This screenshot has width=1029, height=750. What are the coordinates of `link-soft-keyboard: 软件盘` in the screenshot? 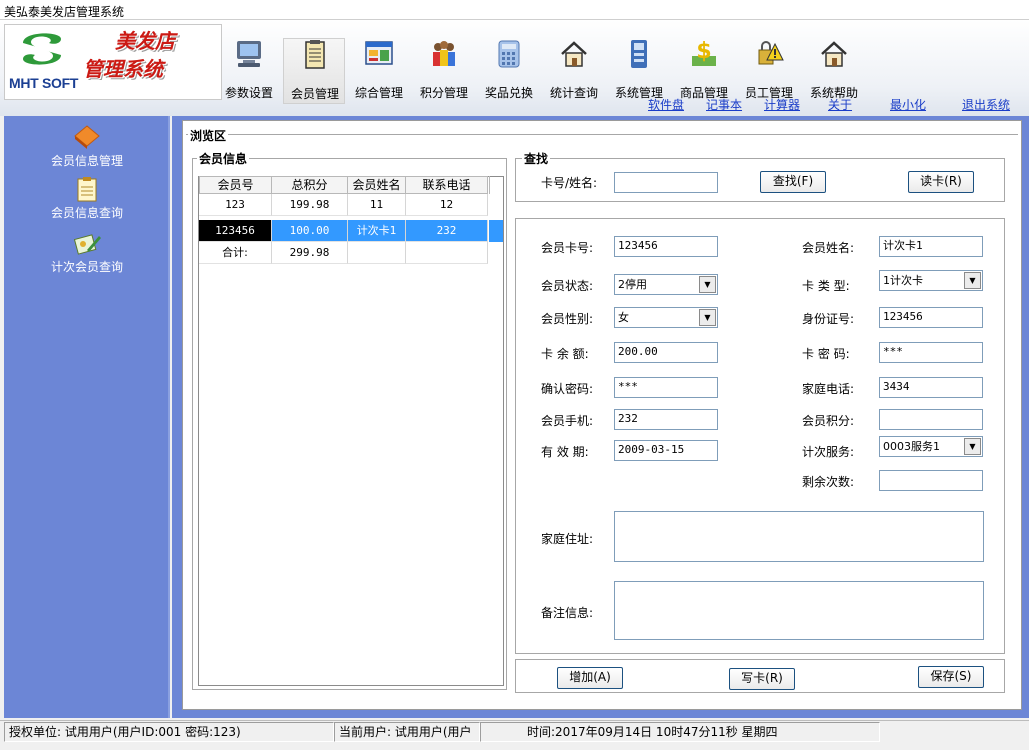 It's located at (666, 104).